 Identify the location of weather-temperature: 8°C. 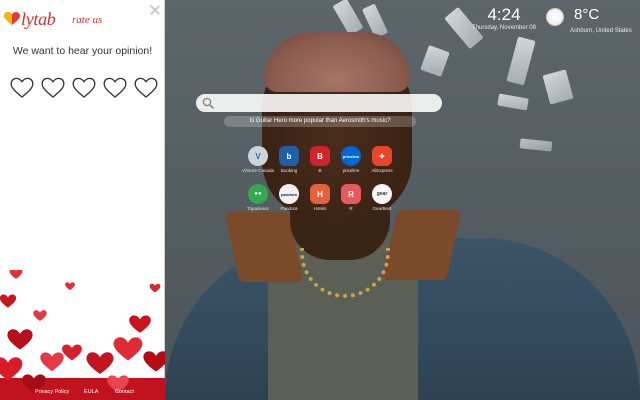
(587, 14).